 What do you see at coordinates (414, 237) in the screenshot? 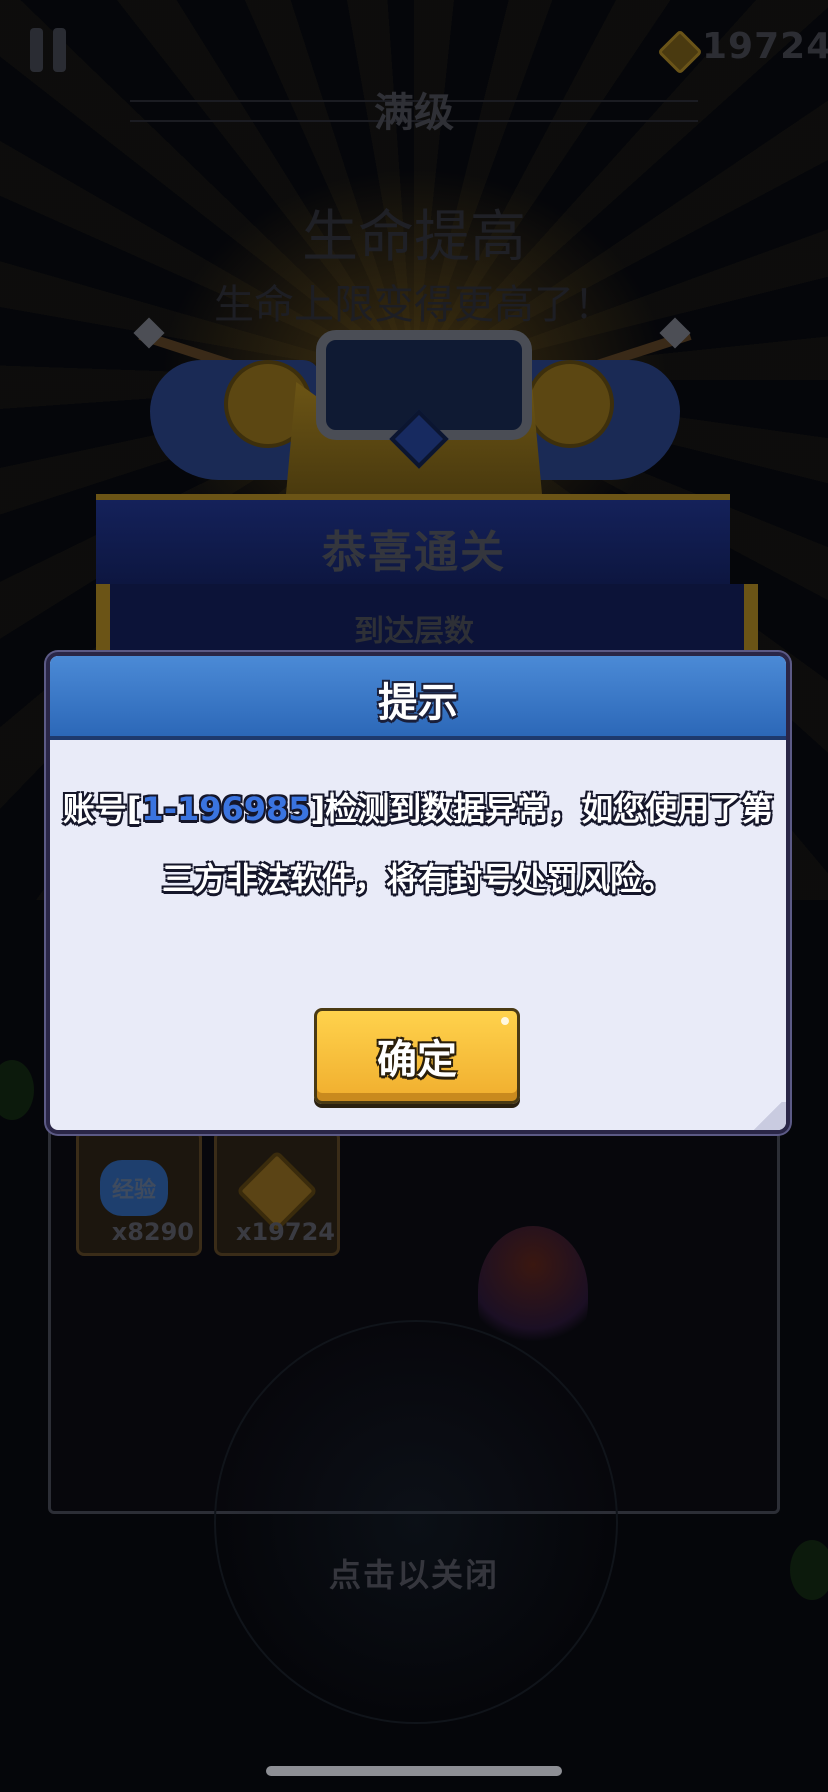
I see `bonus-title: 生命提高` at bounding box center [414, 237].